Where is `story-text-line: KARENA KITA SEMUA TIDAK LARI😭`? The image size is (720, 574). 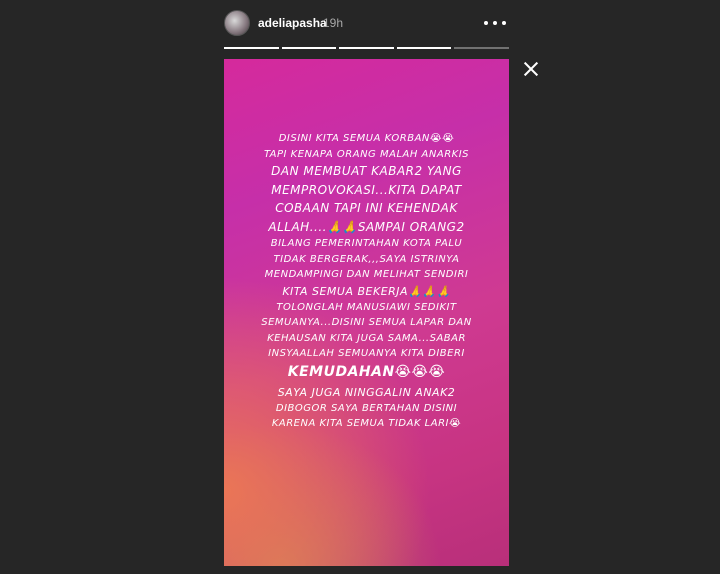
story-text-line: KARENA KITA SEMUA TIDAK LARI😭 is located at coordinates (366, 424).